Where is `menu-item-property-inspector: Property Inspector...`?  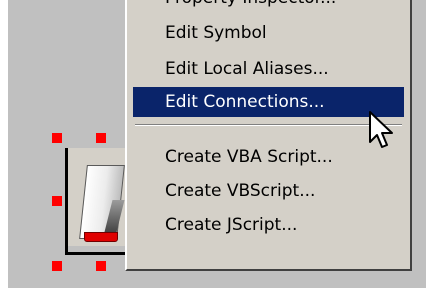 menu-item-property-inspector: Property Inspector... is located at coordinates (268, 6).